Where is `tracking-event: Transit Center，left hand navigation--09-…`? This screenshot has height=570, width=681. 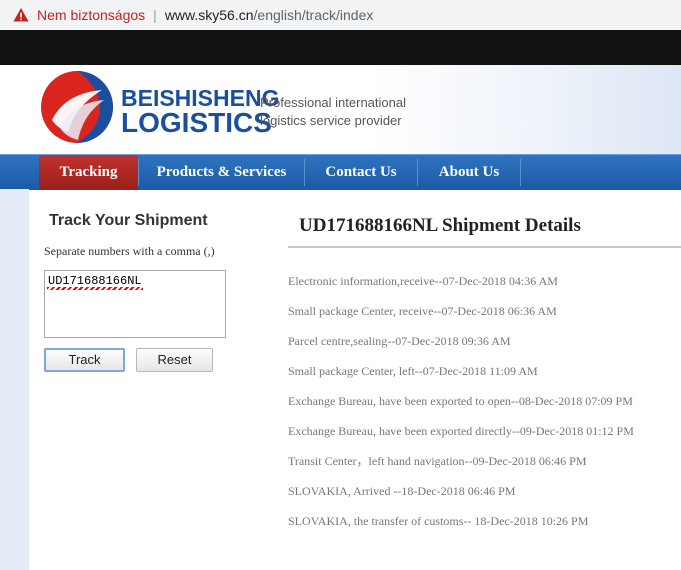
tracking-event: Transit Center，left hand navigation--09-… is located at coordinates (437, 461).